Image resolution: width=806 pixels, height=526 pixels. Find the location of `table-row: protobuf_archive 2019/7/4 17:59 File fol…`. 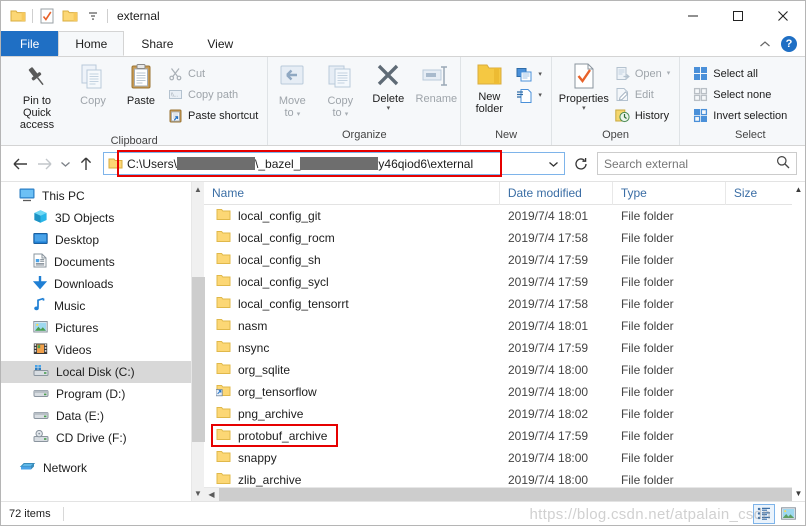

table-row: protobuf_archive 2019/7/4 17:59 File fol… is located at coordinates (498, 435).